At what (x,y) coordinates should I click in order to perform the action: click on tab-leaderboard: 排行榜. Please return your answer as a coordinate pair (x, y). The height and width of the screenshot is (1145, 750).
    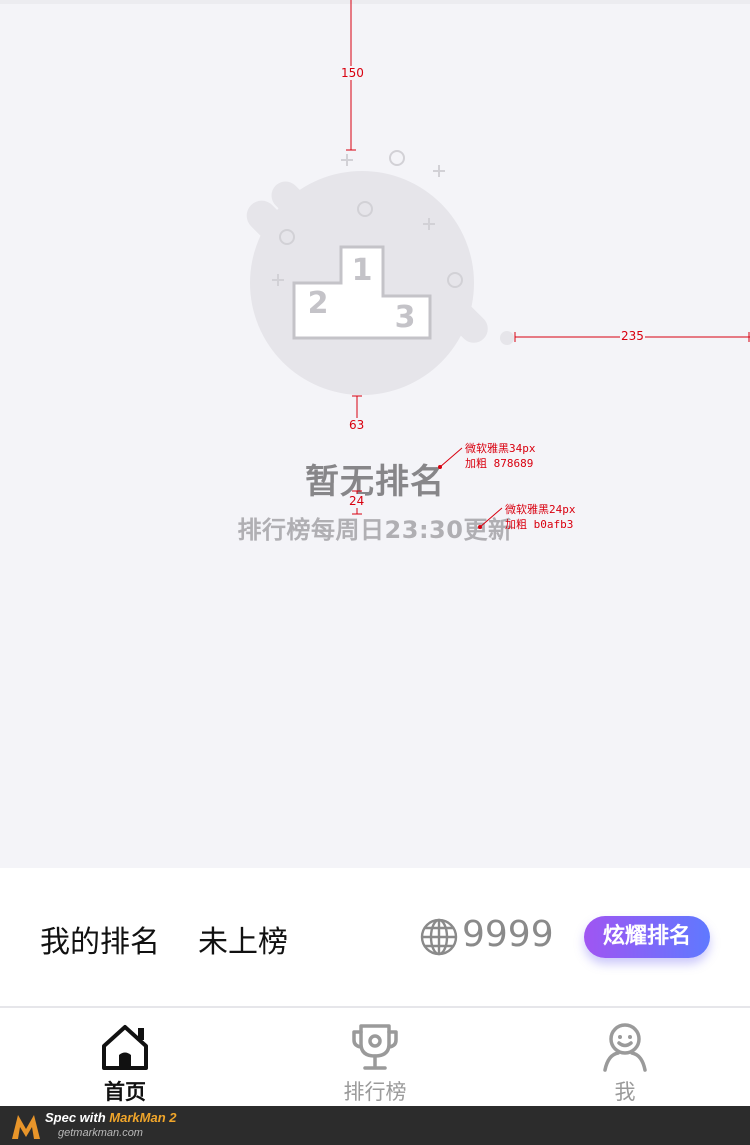
    Looking at the image, I should click on (375, 1057).